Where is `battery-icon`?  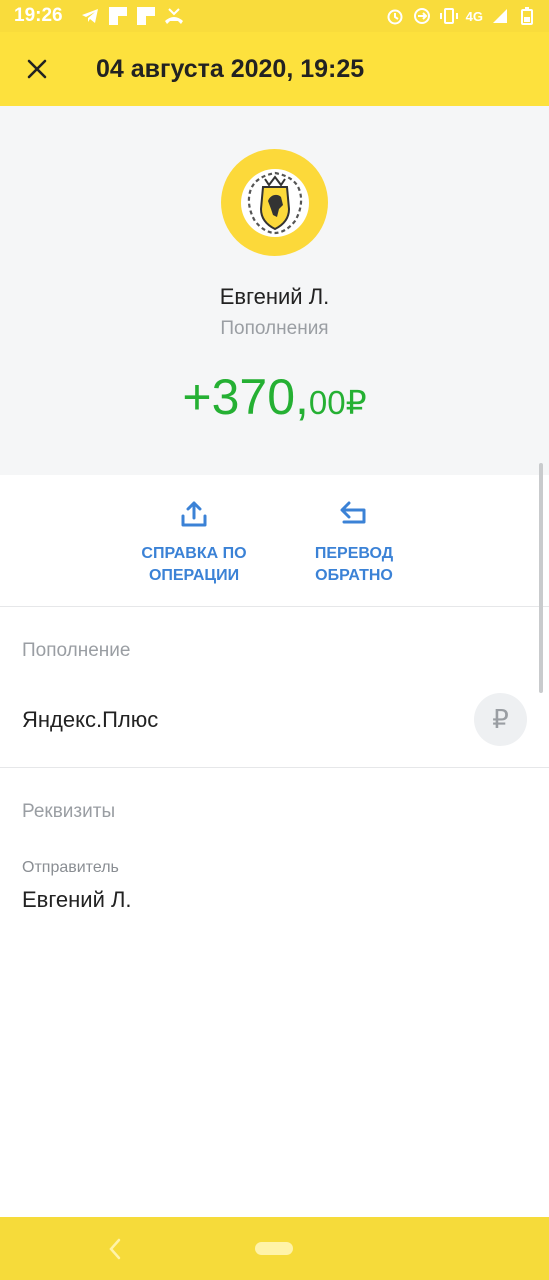
battery-icon is located at coordinates (527, 16).